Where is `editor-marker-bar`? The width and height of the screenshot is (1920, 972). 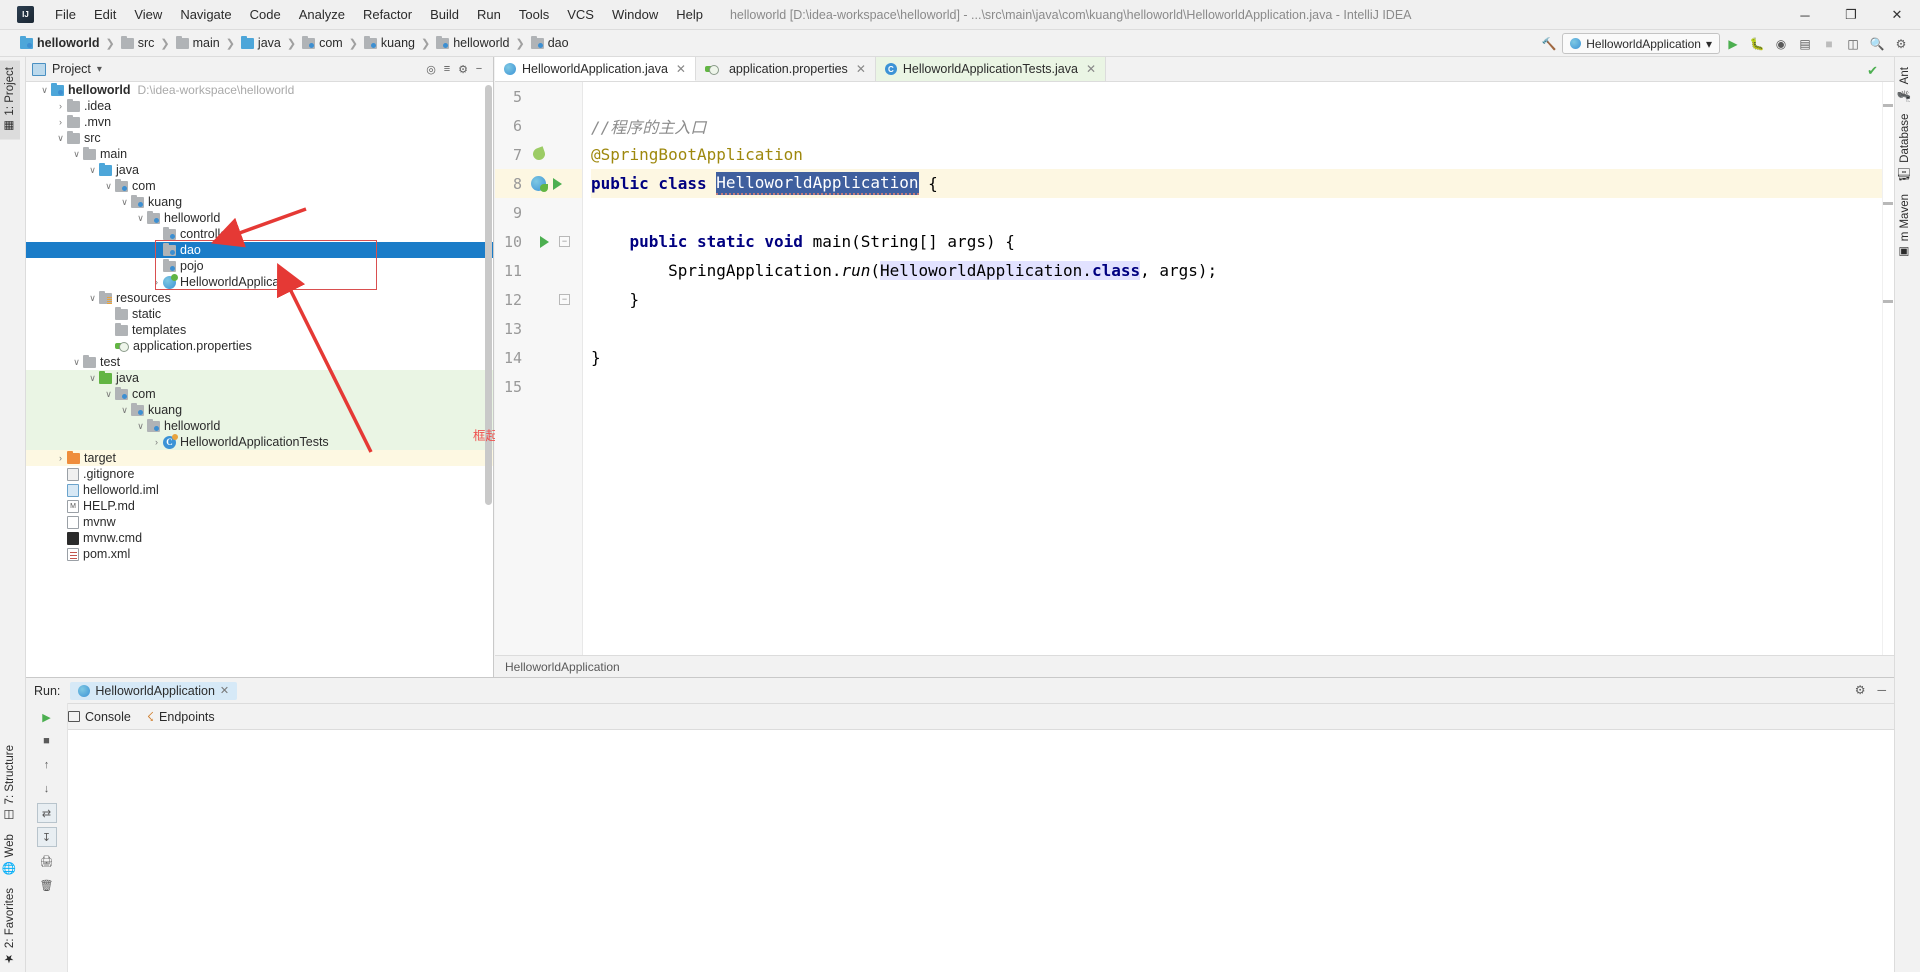
editor-marker-bar is located at coordinates (1888, 379).